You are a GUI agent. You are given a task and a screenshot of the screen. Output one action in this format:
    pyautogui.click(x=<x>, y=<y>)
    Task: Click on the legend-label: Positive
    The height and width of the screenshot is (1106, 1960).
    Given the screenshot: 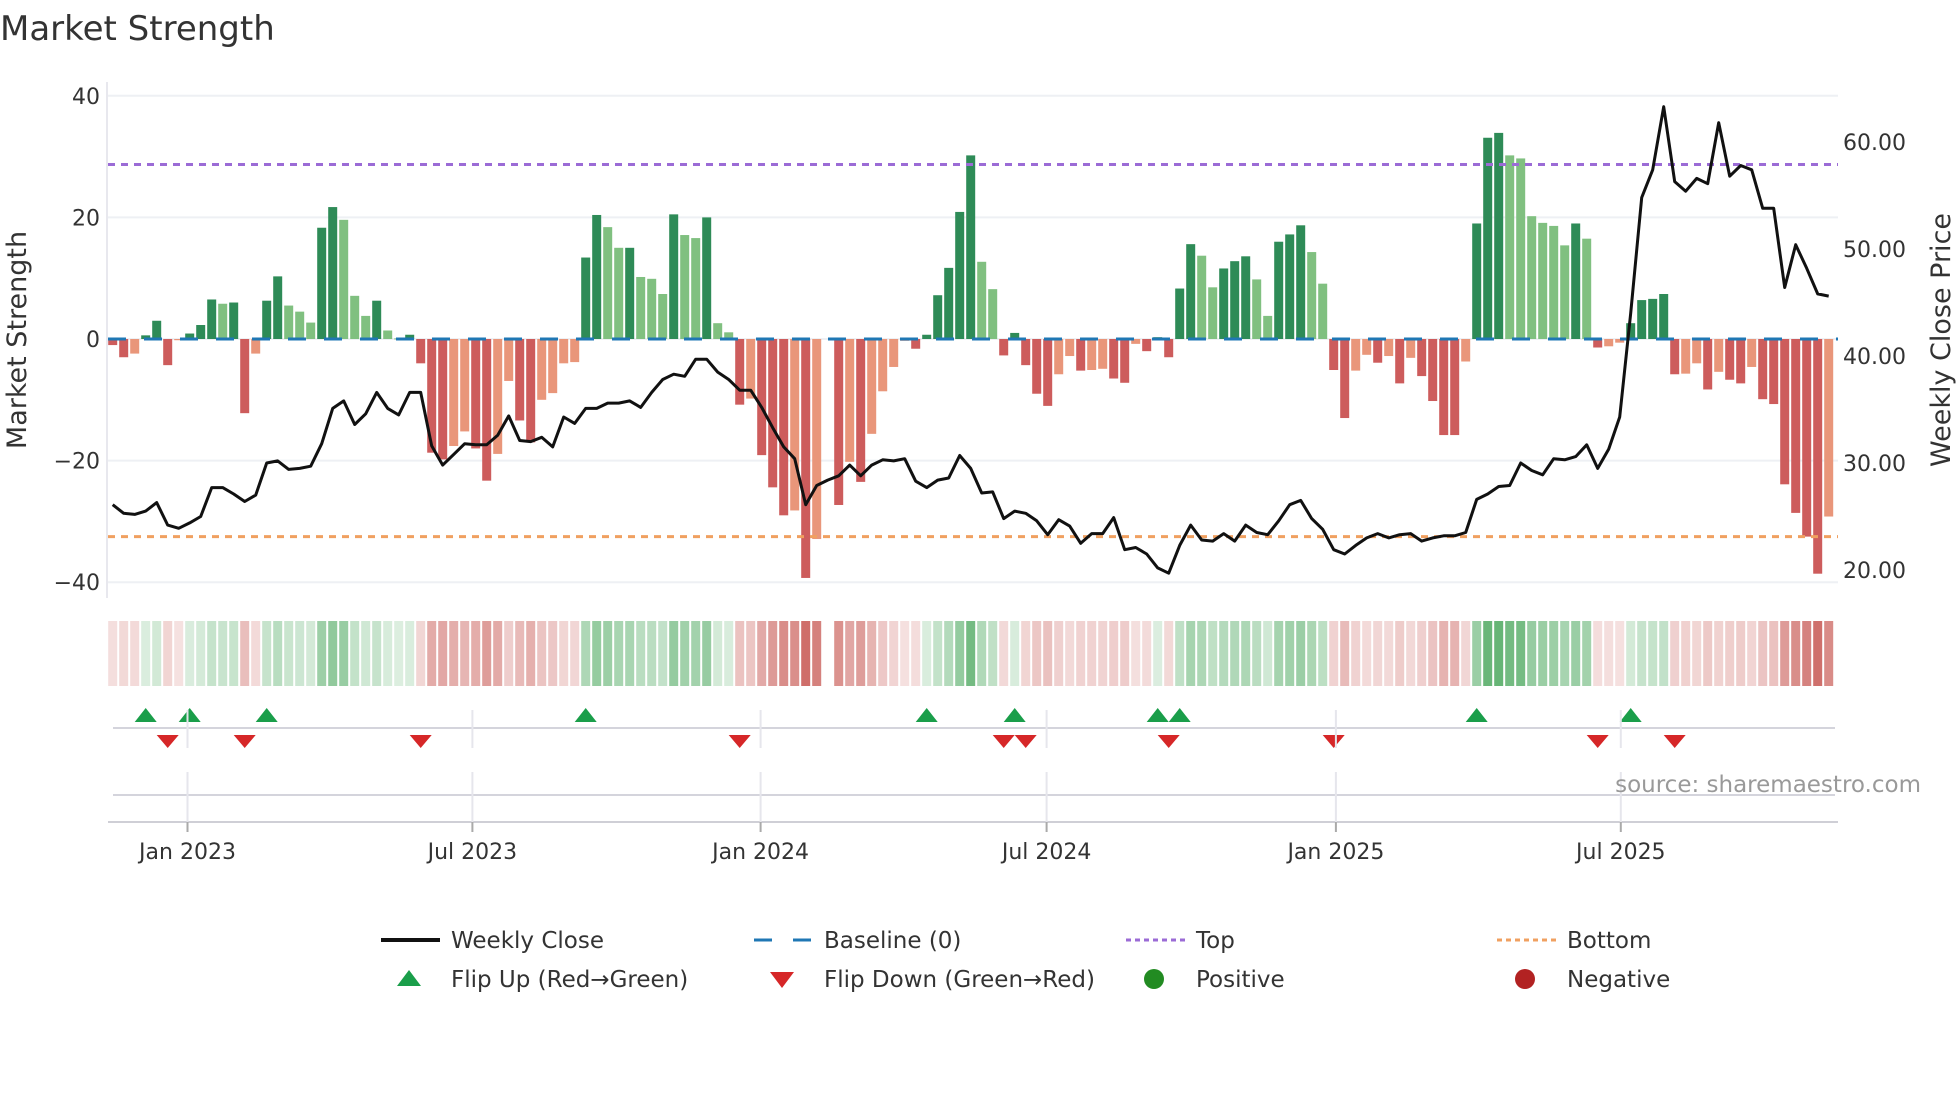 What is the action you would take?
    pyautogui.click(x=1240, y=980)
    